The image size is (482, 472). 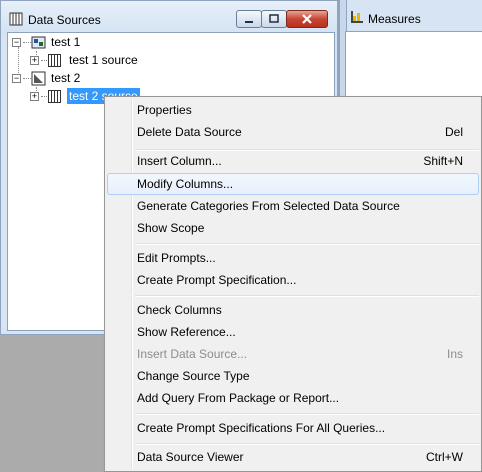 I want to click on menu-item-label: Delete Data Source, so click(x=189, y=132).